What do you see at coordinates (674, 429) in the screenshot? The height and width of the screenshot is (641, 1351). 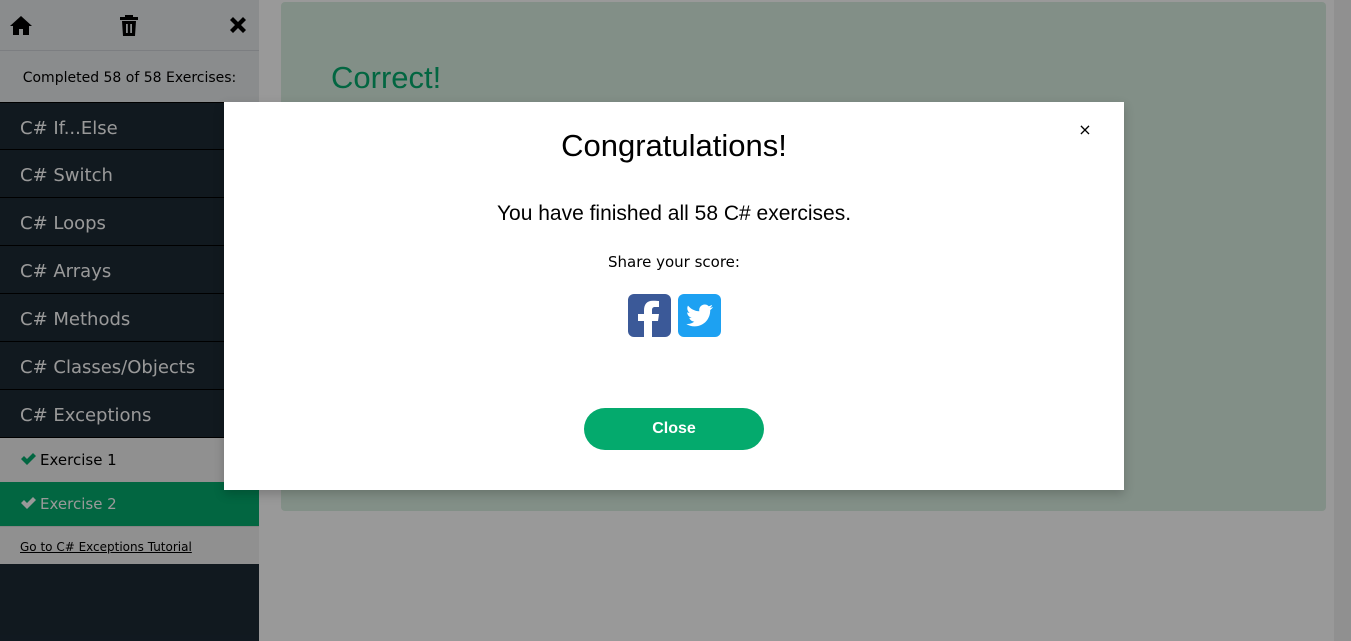 I see `close-button: Close` at bounding box center [674, 429].